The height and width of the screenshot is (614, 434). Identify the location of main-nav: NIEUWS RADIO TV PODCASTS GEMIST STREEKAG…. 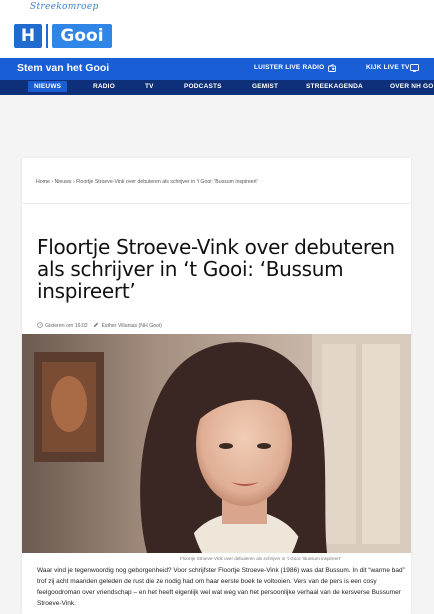
(217, 87).